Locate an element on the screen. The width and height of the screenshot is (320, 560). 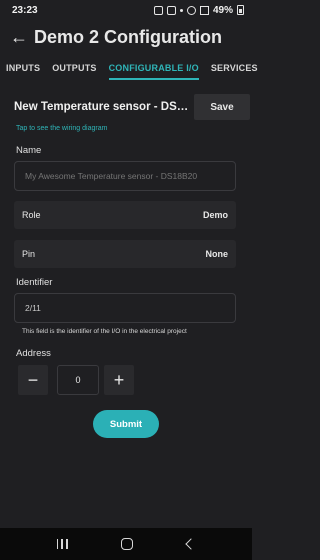
address-label: Address is located at coordinates (33, 353).